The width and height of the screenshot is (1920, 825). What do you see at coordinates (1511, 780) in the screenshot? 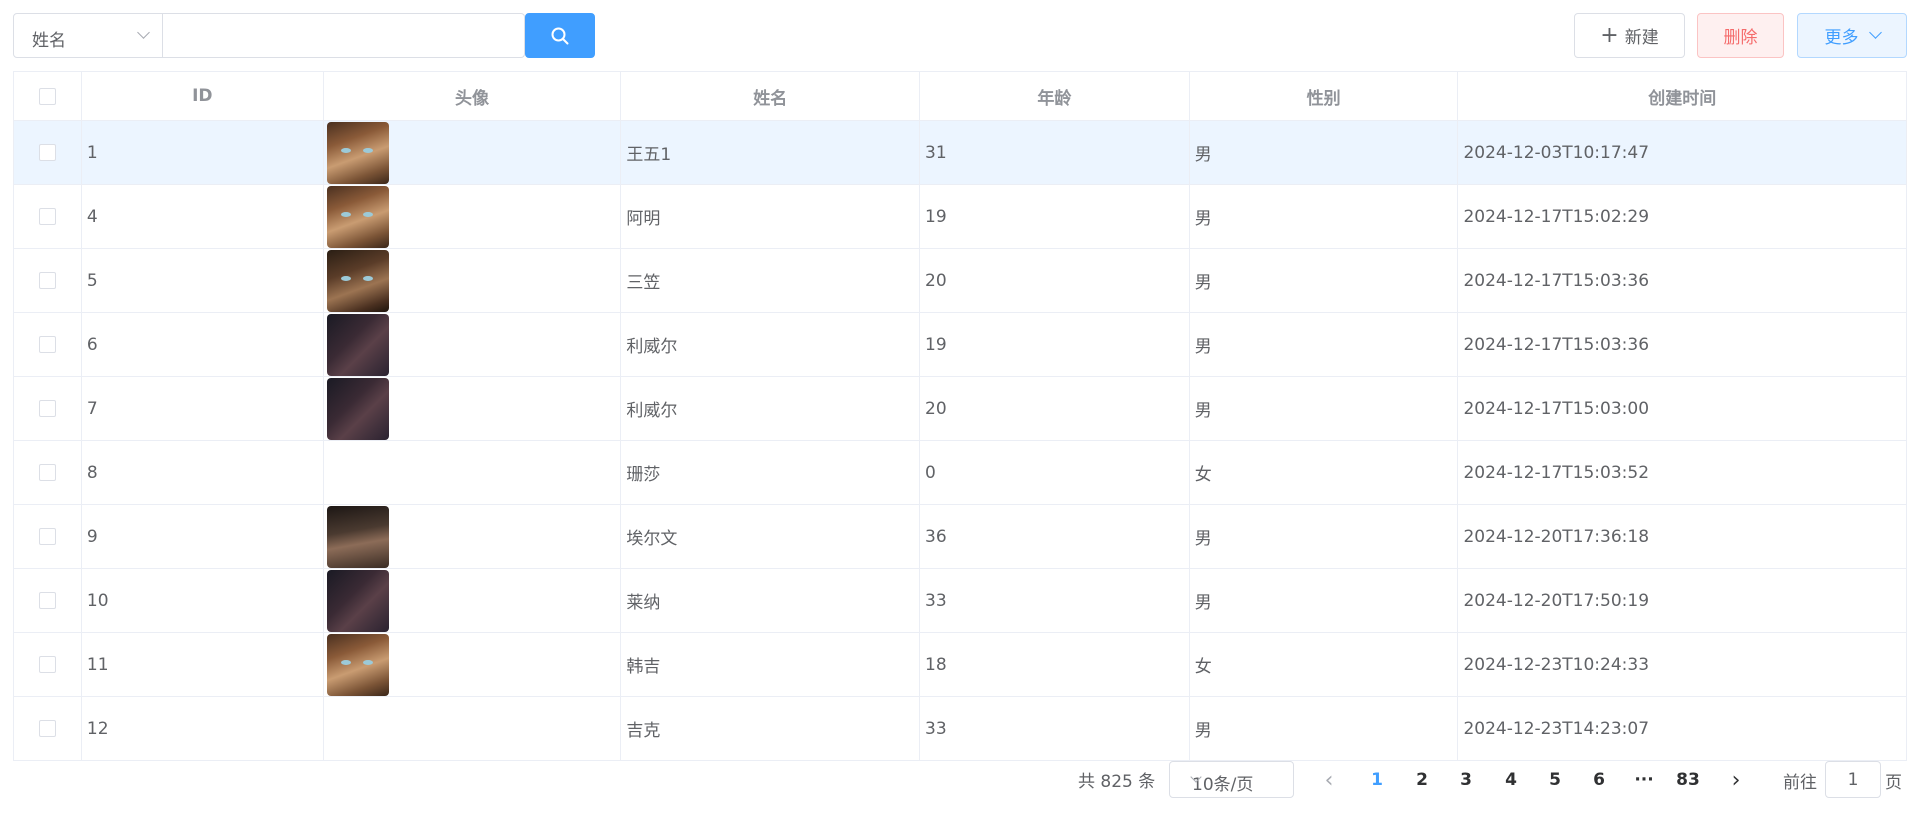
I see `page-number-4: 4` at bounding box center [1511, 780].